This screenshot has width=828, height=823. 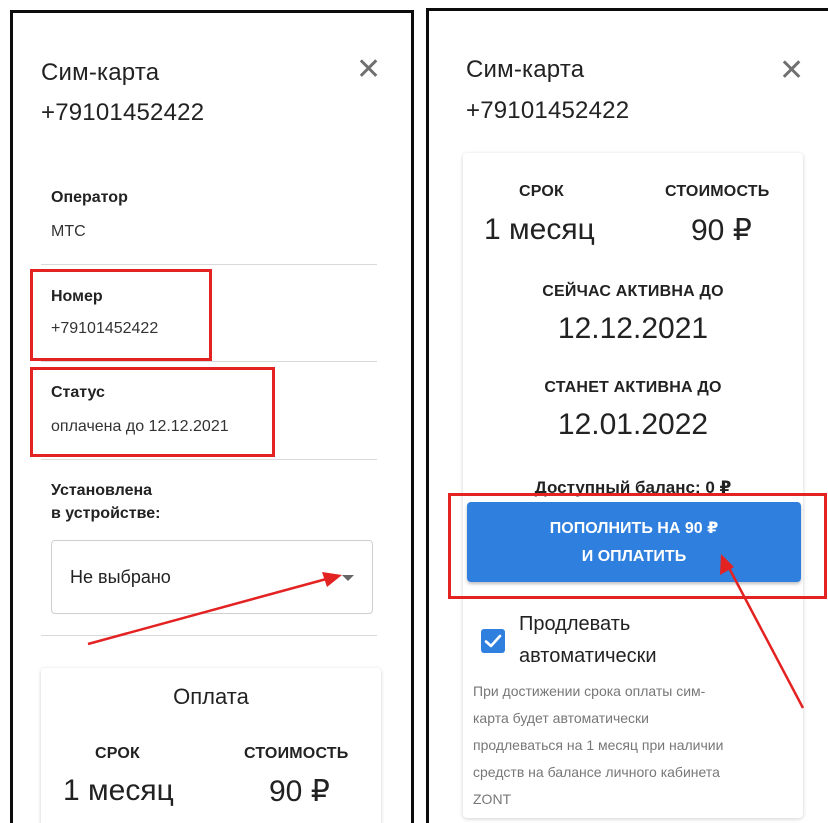 What do you see at coordinates (106, 513) in the screenshot?
I see `installed-label-line2: в устройстве:` at bounding box center [106, 513].